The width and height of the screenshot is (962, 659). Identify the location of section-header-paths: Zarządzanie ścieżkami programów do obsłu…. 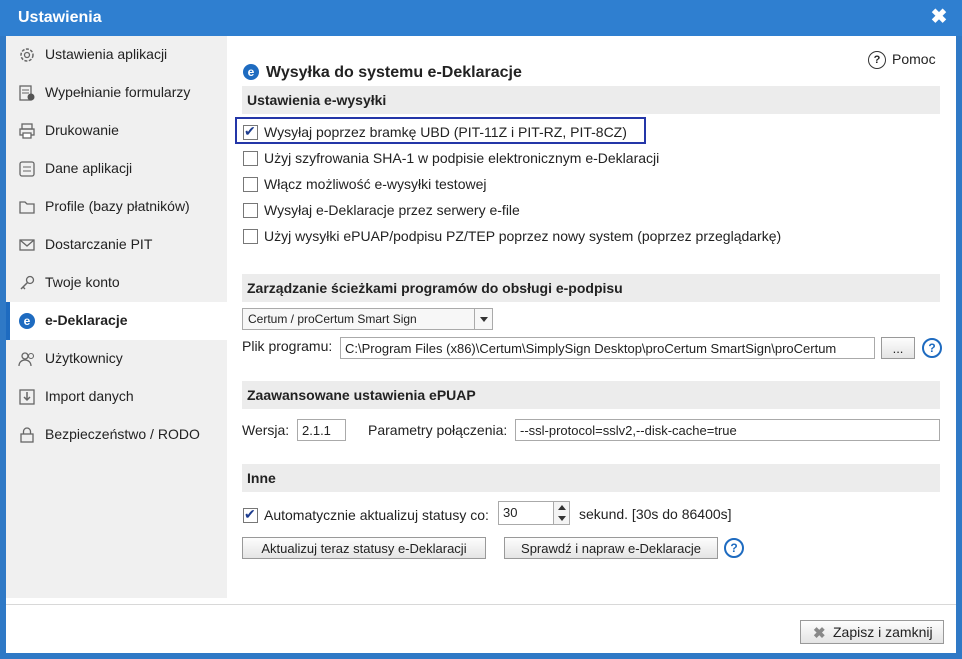
(591, 288).